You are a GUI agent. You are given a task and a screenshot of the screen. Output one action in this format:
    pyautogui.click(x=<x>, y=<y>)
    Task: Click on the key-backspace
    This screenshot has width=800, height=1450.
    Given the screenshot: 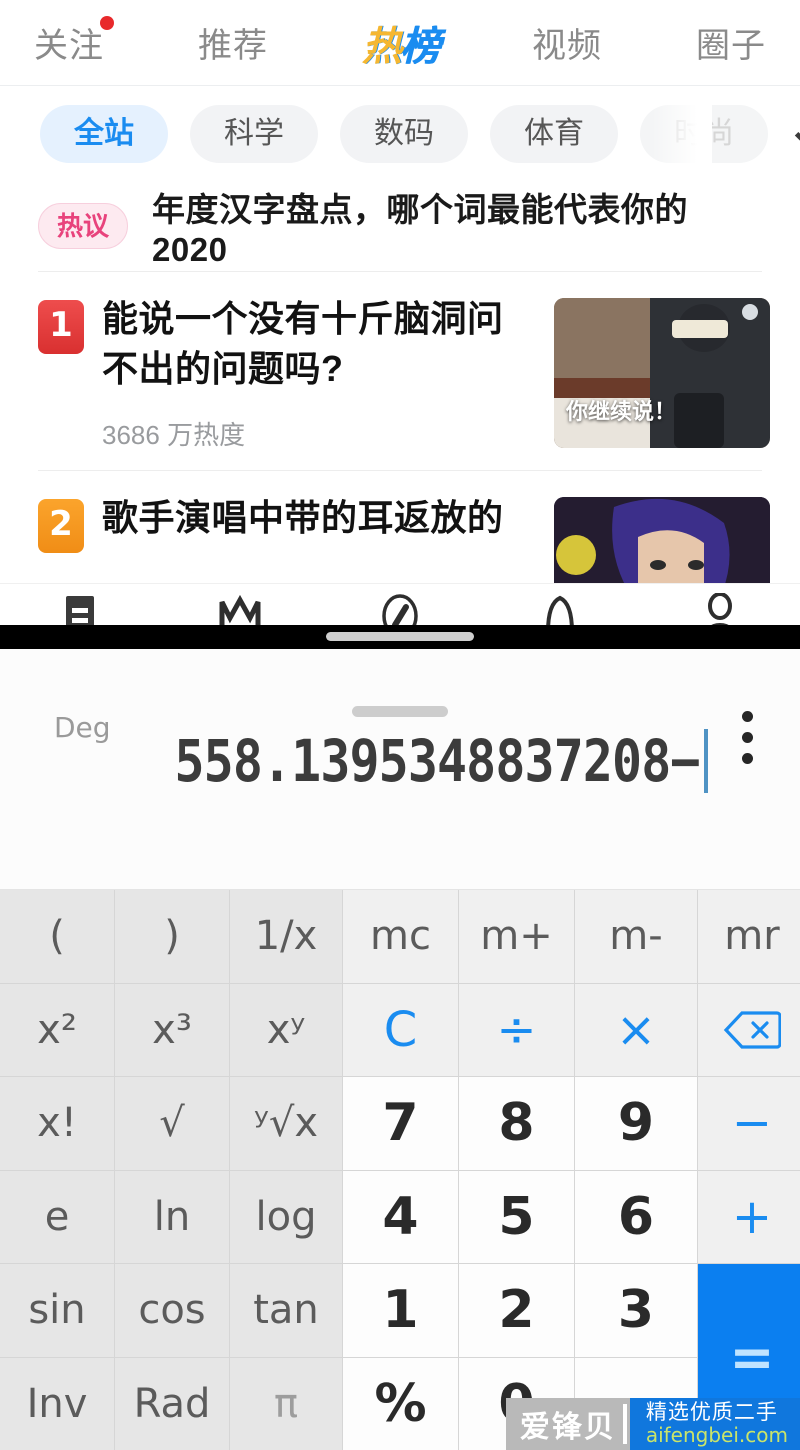 What is the action you would take?
    pyautogui.click(x=749, y=1029)
    